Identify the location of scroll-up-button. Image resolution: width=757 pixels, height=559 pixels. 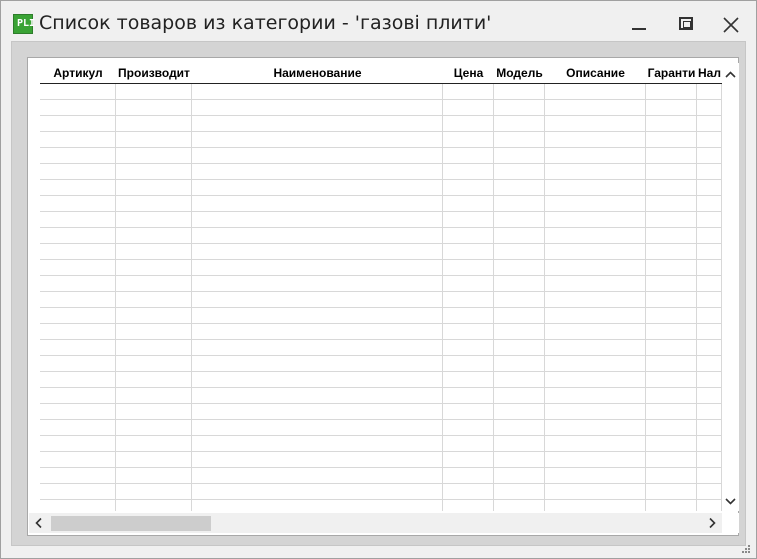
(730, 75).